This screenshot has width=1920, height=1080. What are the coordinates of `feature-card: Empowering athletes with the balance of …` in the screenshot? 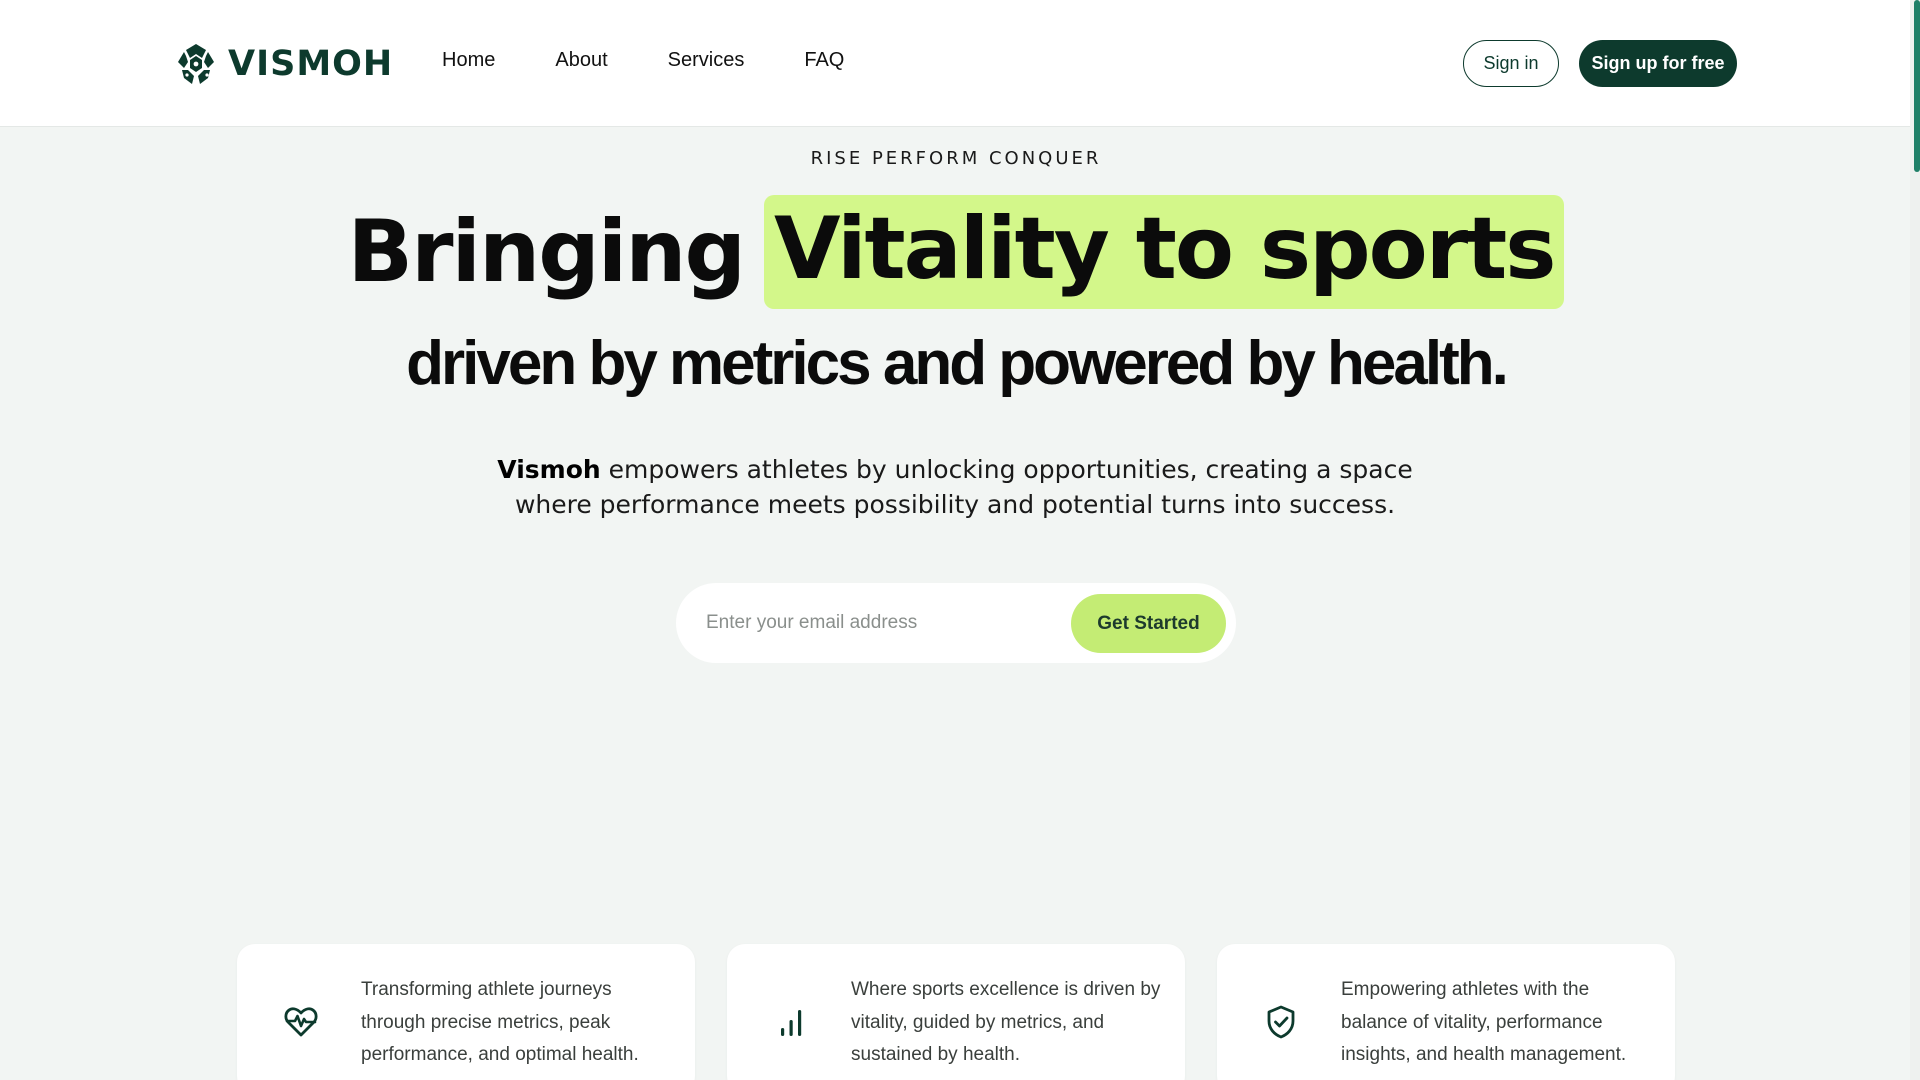 It's located at (1446, 1012).